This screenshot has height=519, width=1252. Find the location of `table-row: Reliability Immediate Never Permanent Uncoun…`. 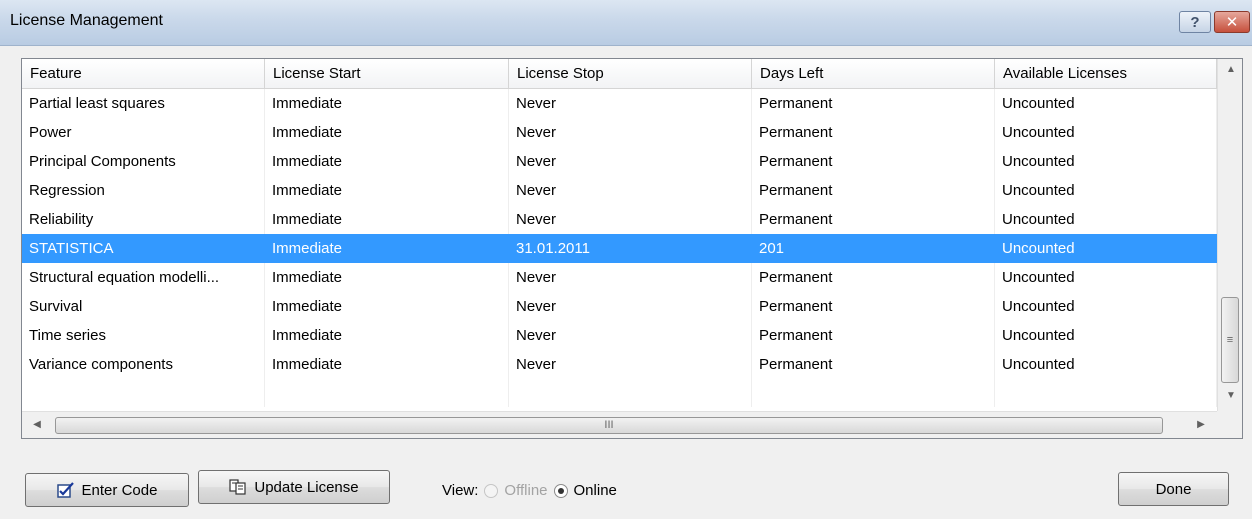

table-row: Reliability Immediate Never Permanent Uncoun… is located at coordinates (619, 219).